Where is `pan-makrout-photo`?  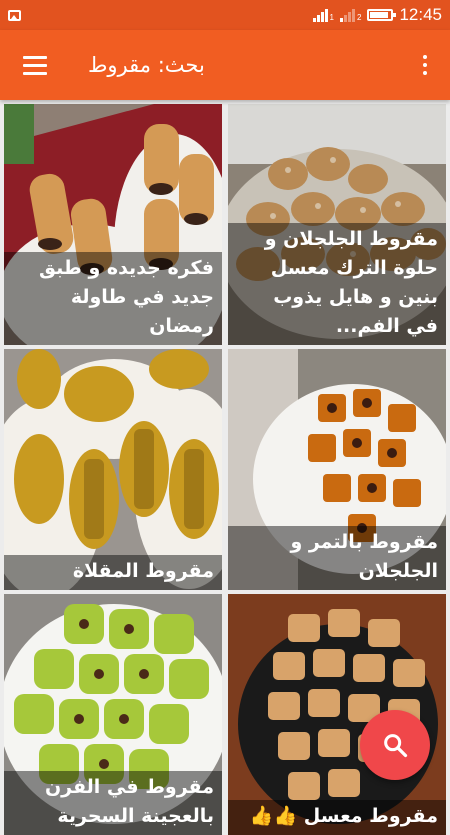 pan-makrout-photo is located at coordinates (113, 469).